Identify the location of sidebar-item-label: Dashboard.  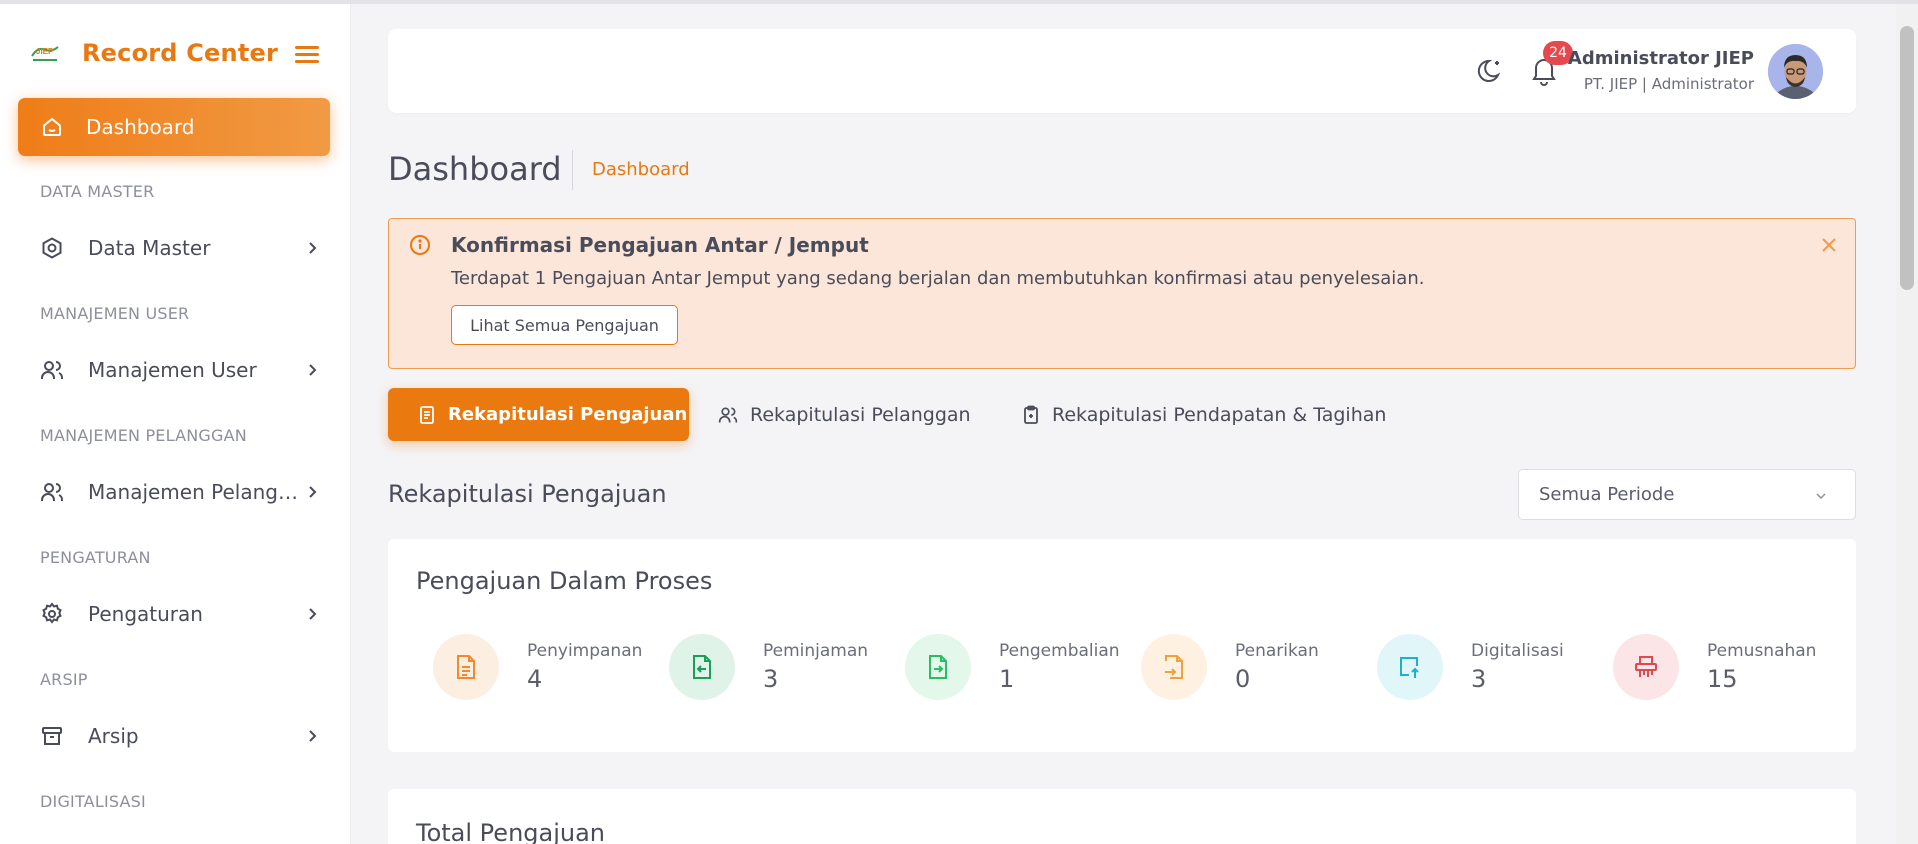
(140, 127).